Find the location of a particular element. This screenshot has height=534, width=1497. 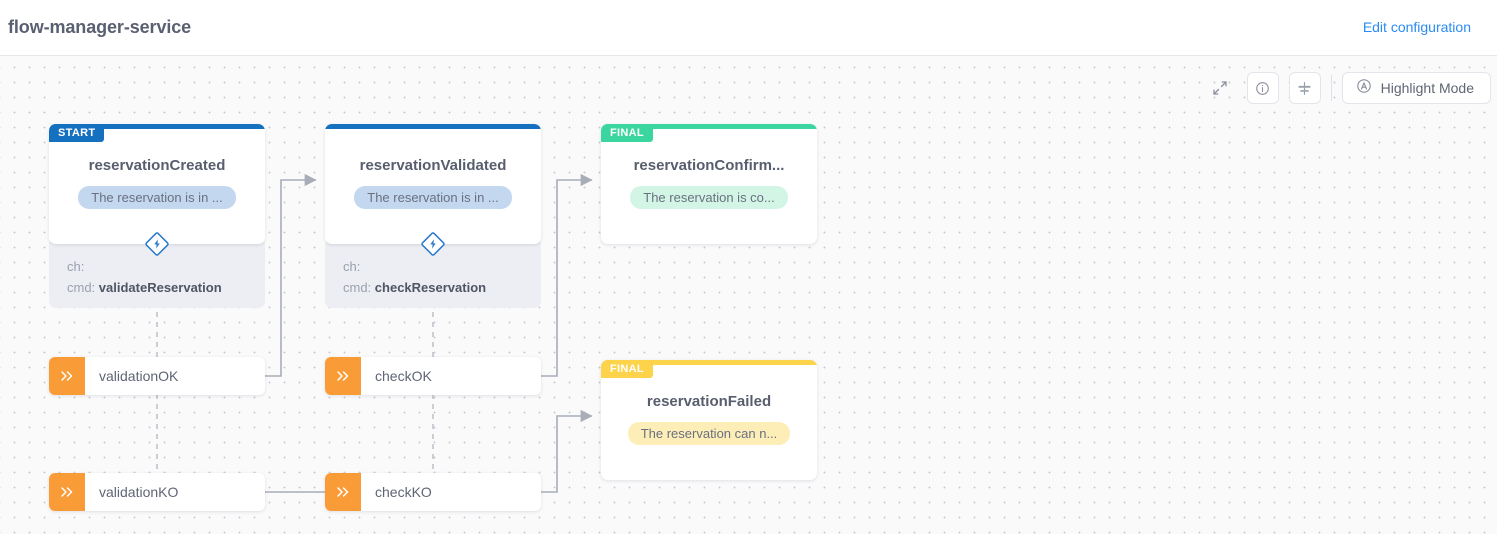

highlight-mode-button: Highlight Mode is located at coordinates (1416, 88).